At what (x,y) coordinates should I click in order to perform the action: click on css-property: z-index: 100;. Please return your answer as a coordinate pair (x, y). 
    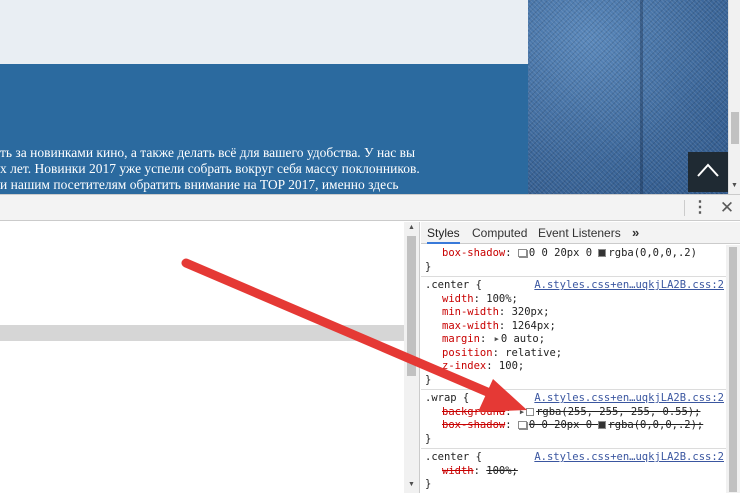
    Looking at the image, I should click on (575, 367).